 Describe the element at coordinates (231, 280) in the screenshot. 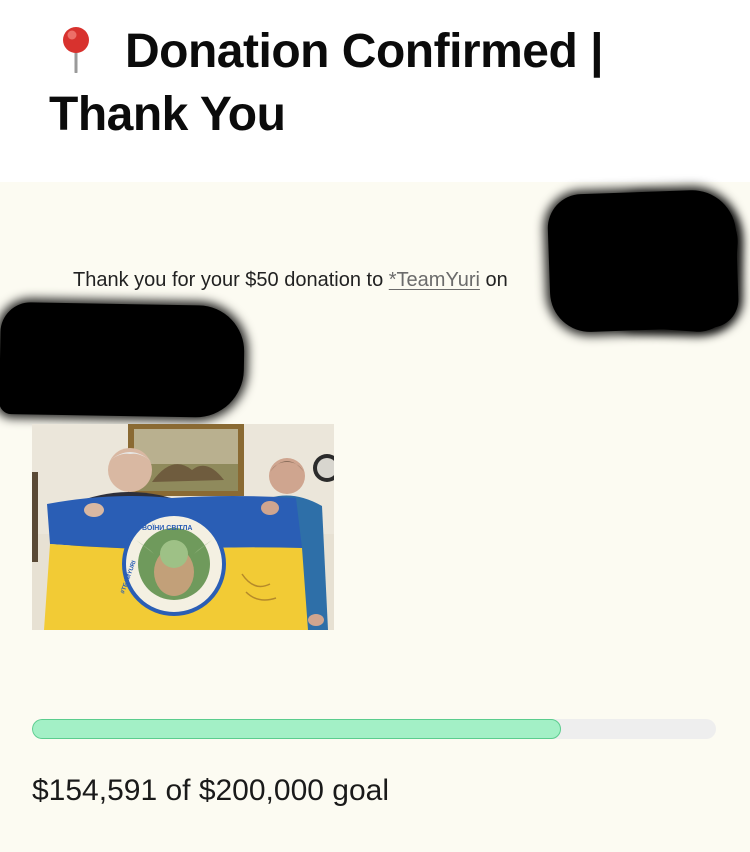

I see `message-prefix: Thank you for your $50 donation to` at that location.